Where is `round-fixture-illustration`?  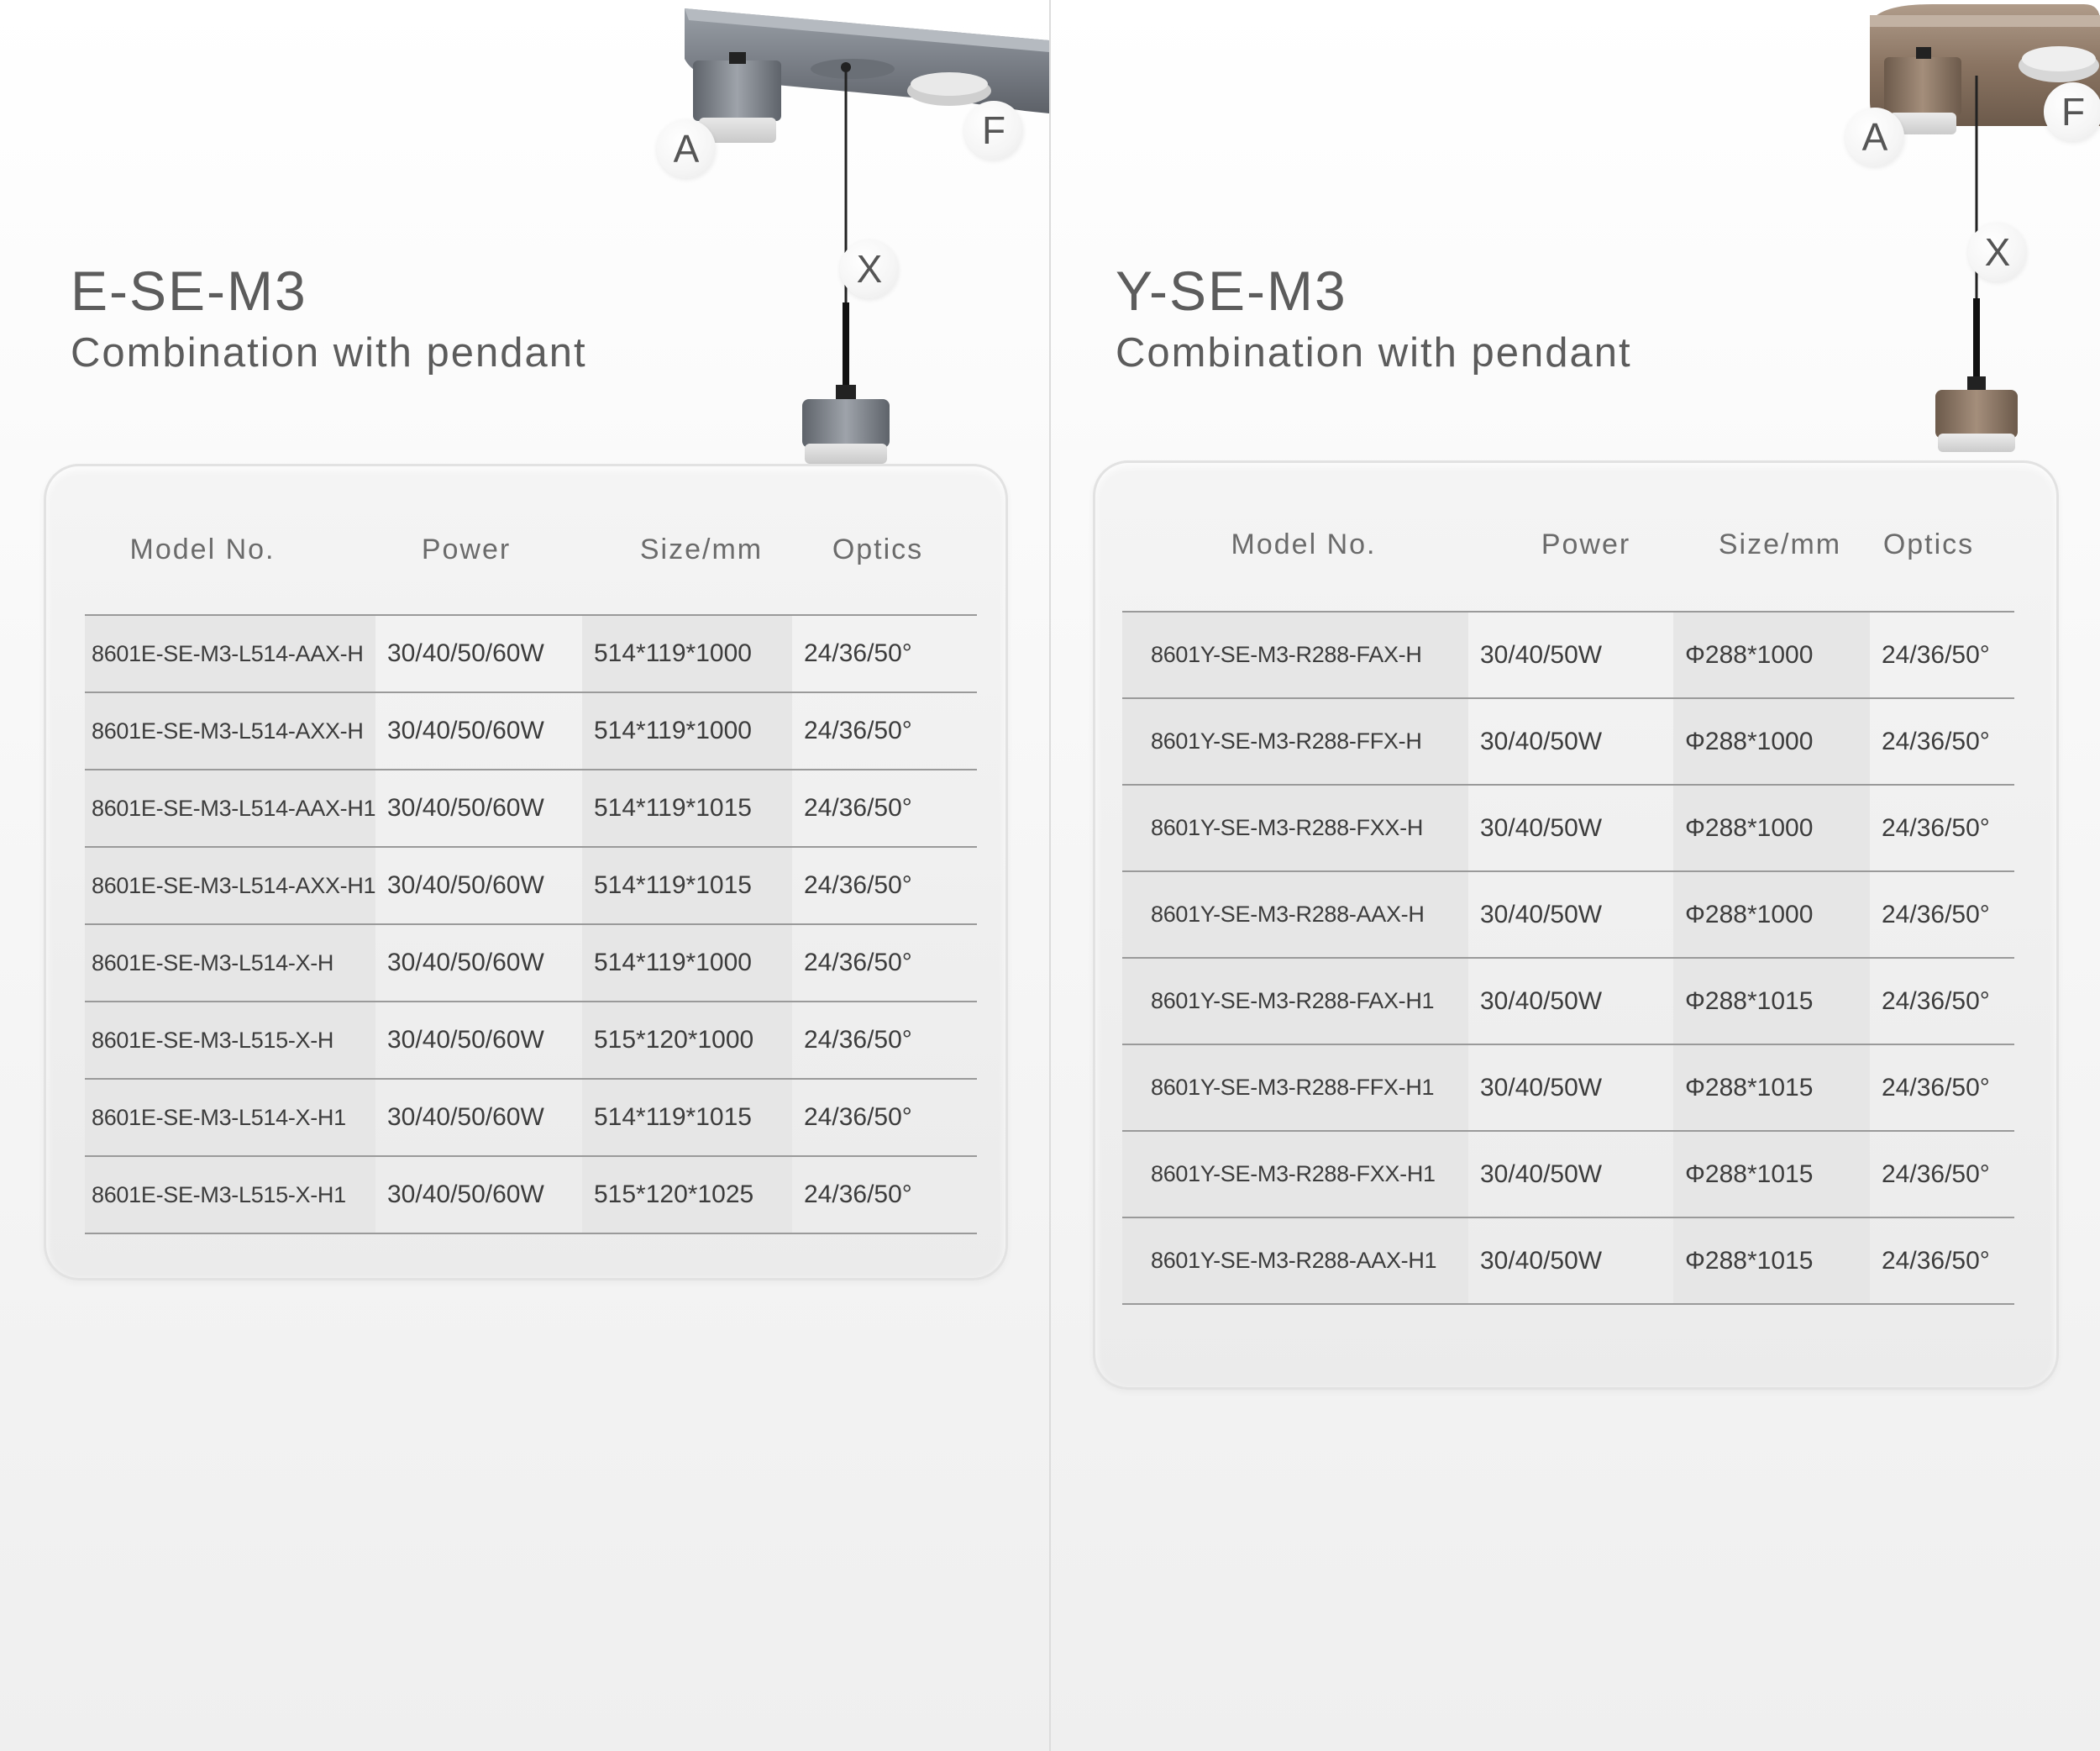
round-fixture-illustration is located at coordinates (1985, 228).